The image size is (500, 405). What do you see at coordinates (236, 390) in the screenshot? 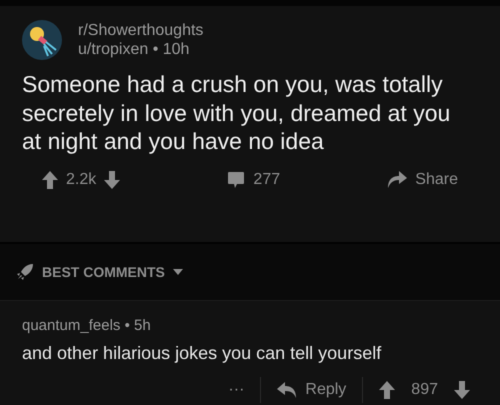
I see `more-options-button: ···` at bounding box center [236, 390].